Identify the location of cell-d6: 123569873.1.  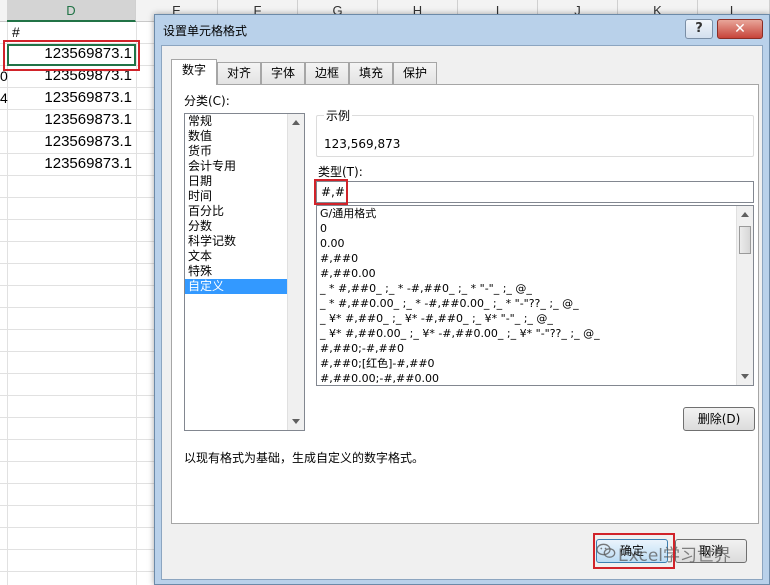
(71, 141).